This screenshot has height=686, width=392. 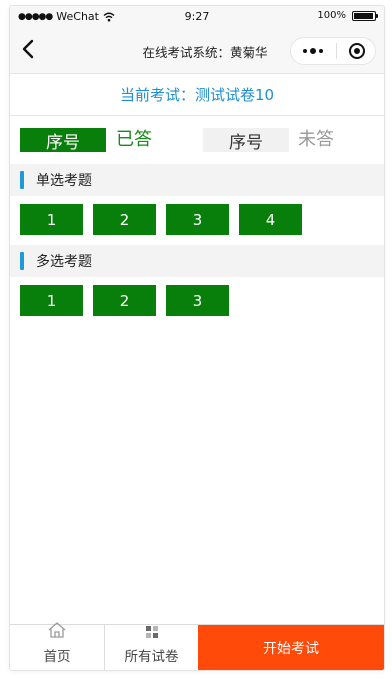 What do you see at coordinates (205, 52) in the screenshot?
I see `nav-title: 在线考试系统：黄菊华` at bounding box center [205, 52].